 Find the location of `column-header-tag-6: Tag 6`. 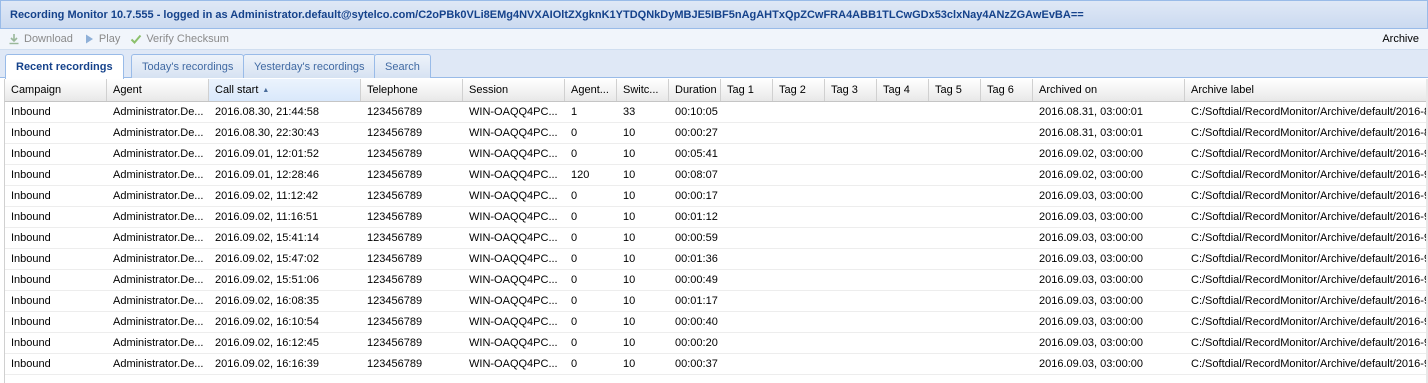

column-header-tag-6: Tag 6 is located at coordinates (1007, 90).